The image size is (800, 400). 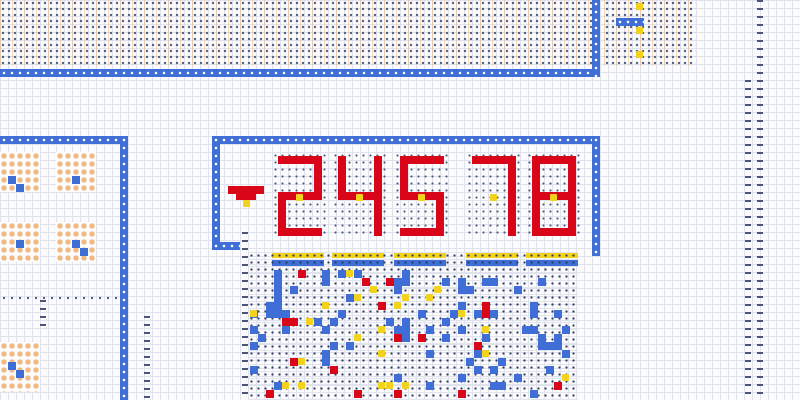 What do you see at coordinates (596, 196) in the screenshot?
I see `display-frame-right` at bounding box center [596, 196].